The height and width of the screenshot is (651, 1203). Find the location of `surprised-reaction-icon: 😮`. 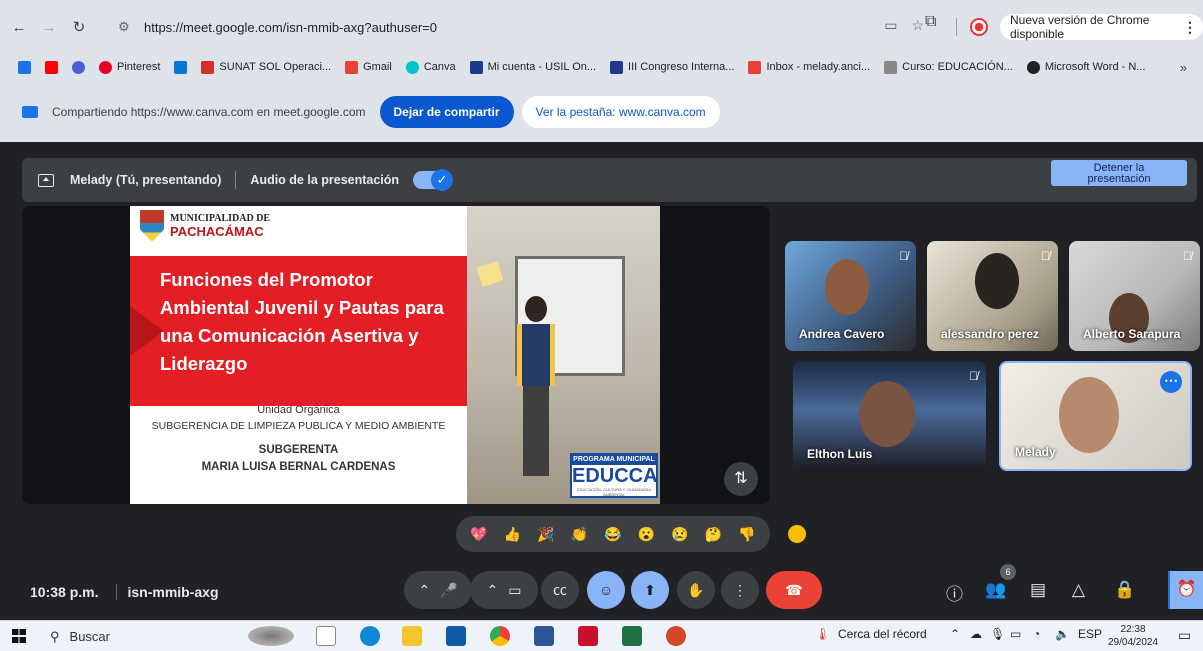

surprised-reaction-icon: 😮 is located at coordinates (647, 534).